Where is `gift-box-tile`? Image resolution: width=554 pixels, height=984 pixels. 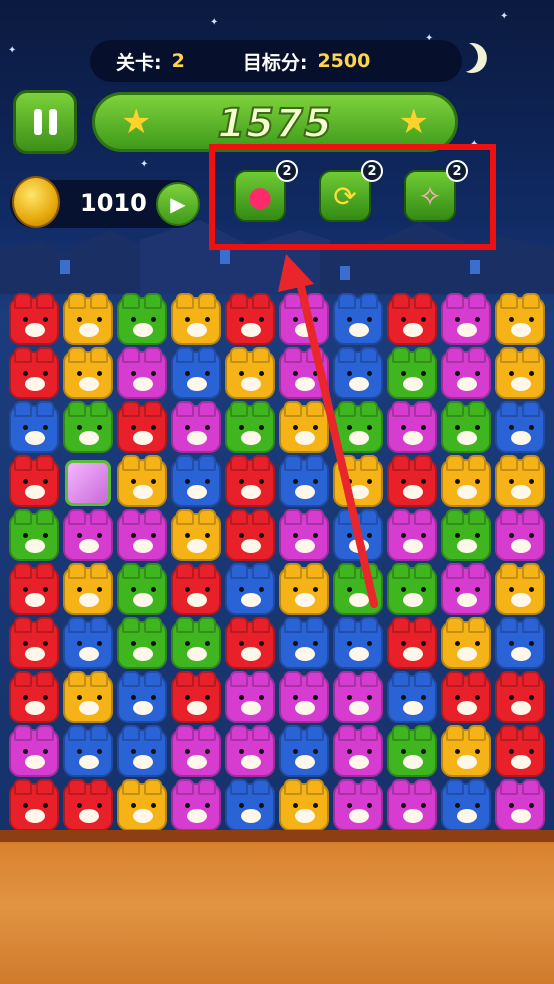
gift-box-tile is located at coordinates (88, 483).